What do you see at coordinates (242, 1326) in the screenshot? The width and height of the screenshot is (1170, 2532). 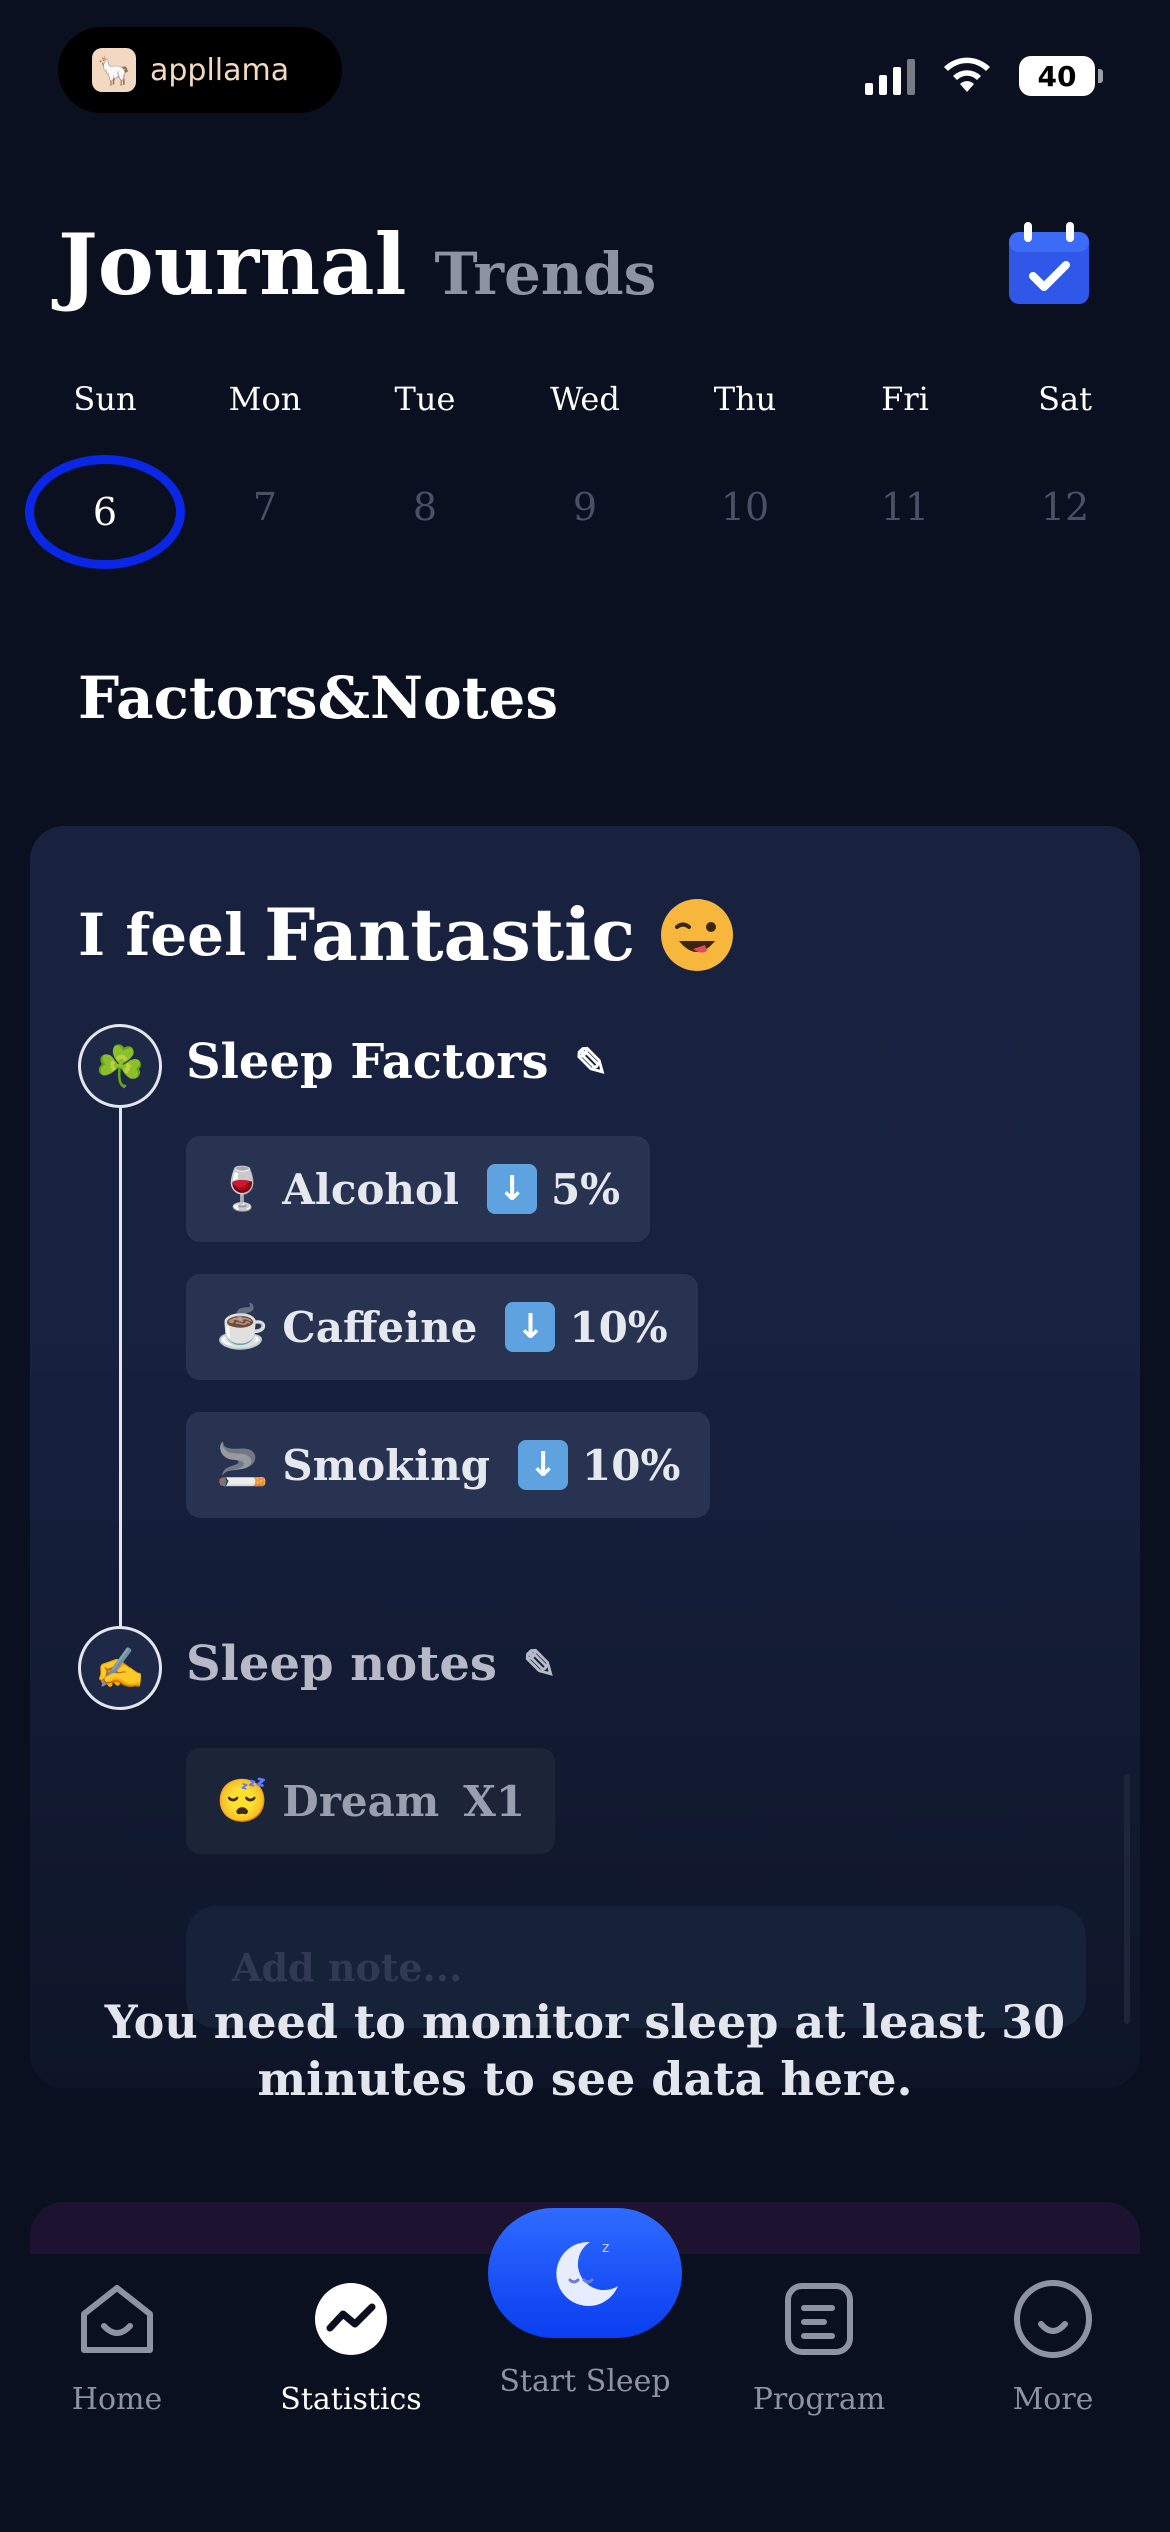 I see `coffee-cup-icon: ☕` at bounding box center [242, 1326].